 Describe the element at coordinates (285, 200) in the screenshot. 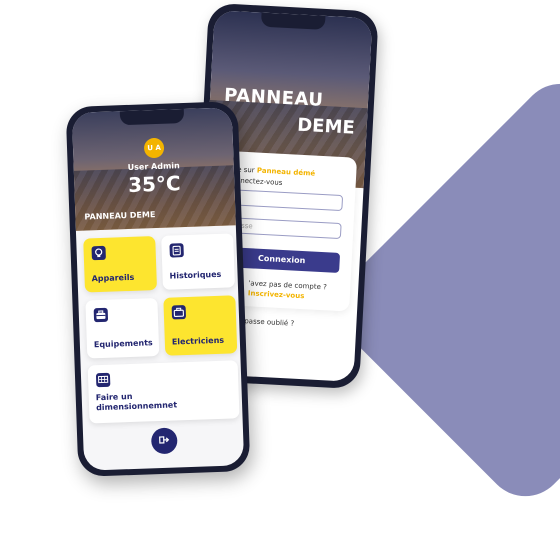

I see `email-field` at that location.